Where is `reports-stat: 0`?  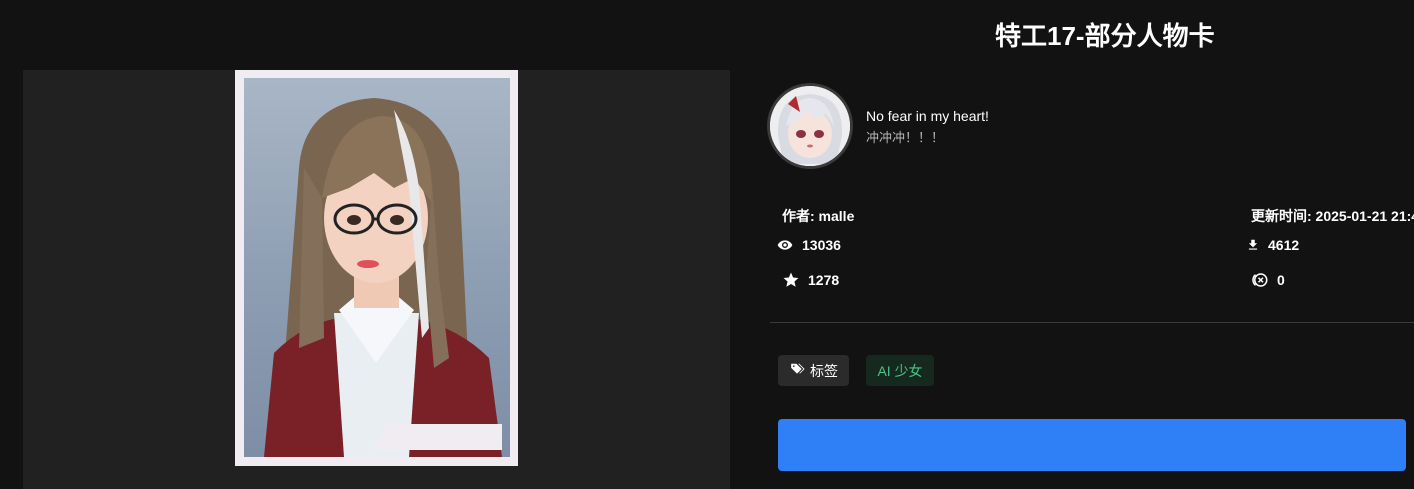 reports-stat: 0 is located at coordinates (1268, 280).